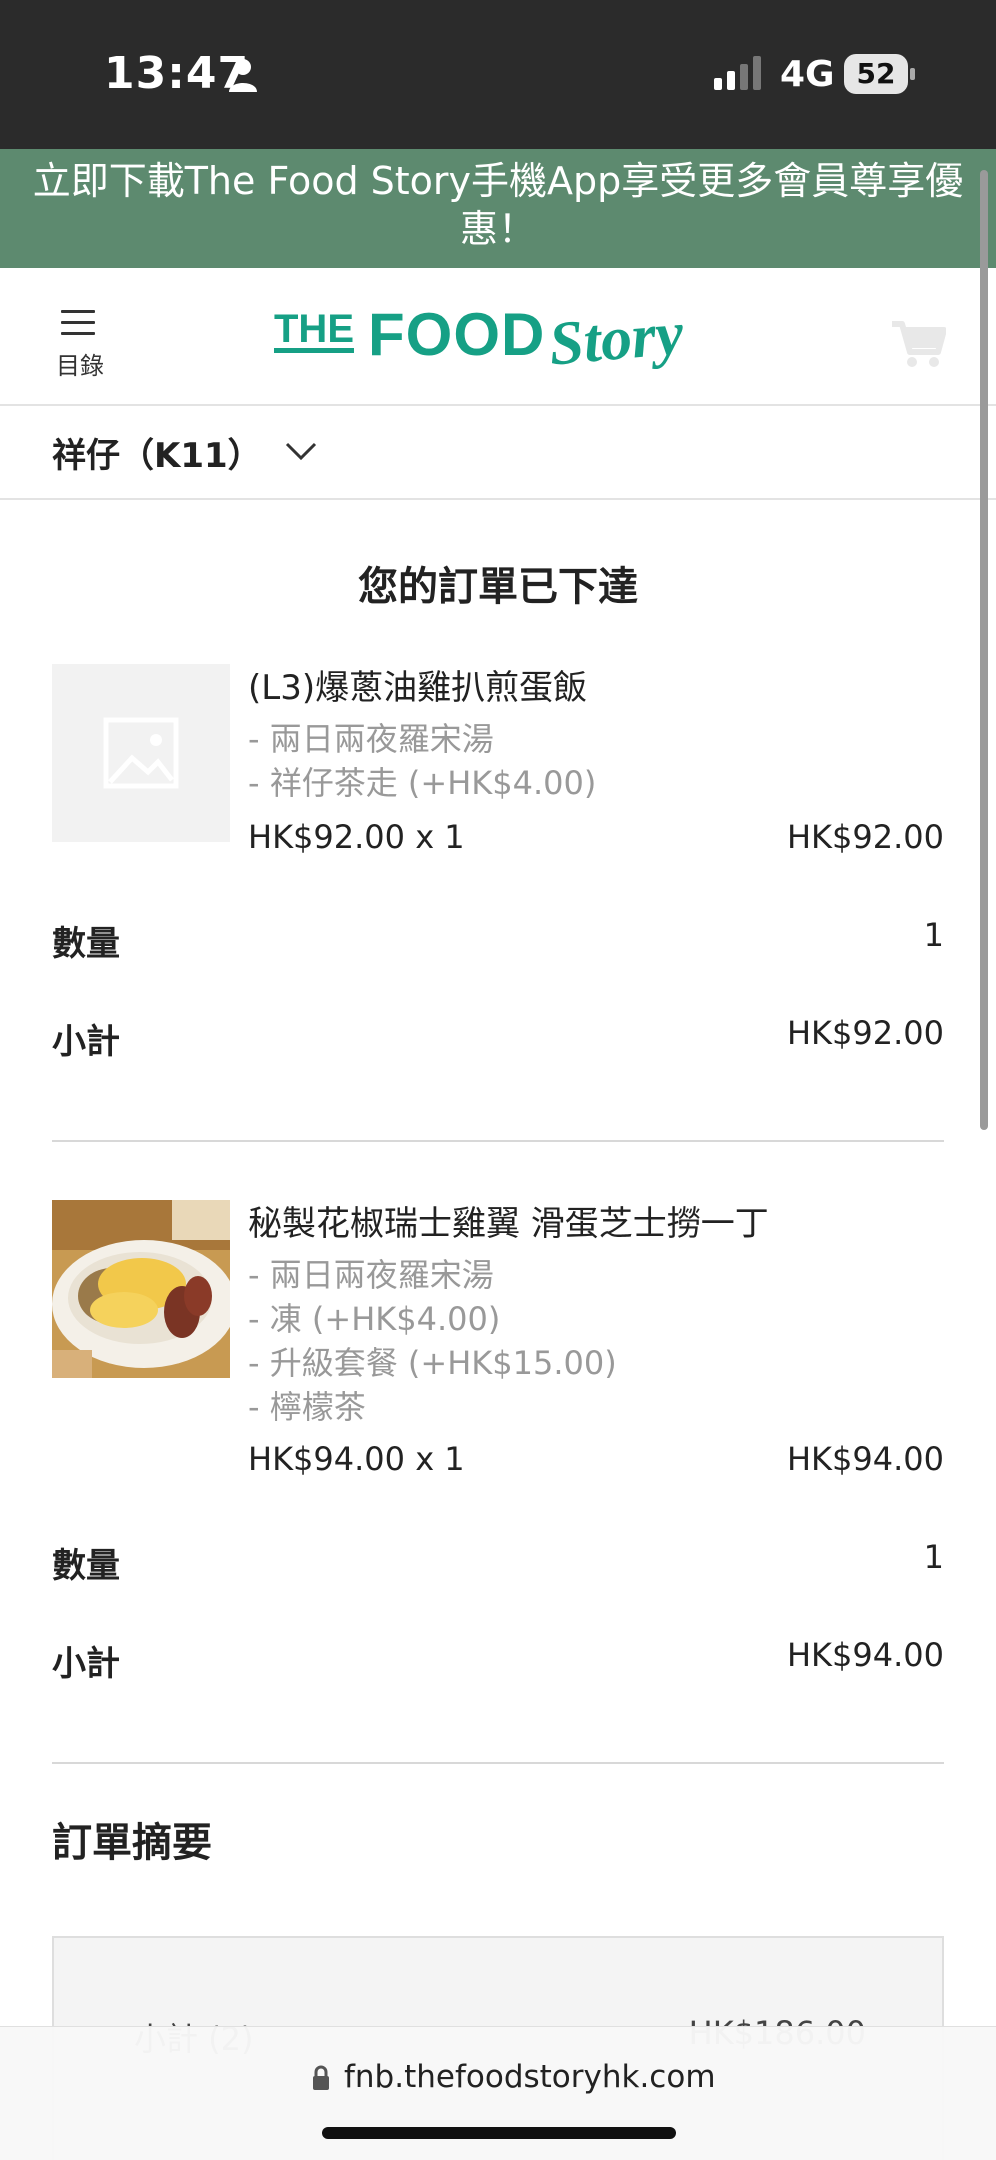 The image size is (996, 2160). What do you see at coordinates (243, 75) in the screenshot?
I see `person-icon` at bounding box center [243, 75].